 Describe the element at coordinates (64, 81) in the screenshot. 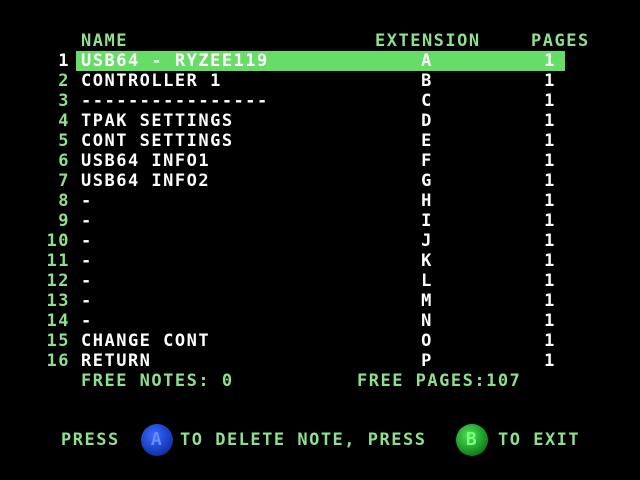

I see `note-number: 2` at that location.